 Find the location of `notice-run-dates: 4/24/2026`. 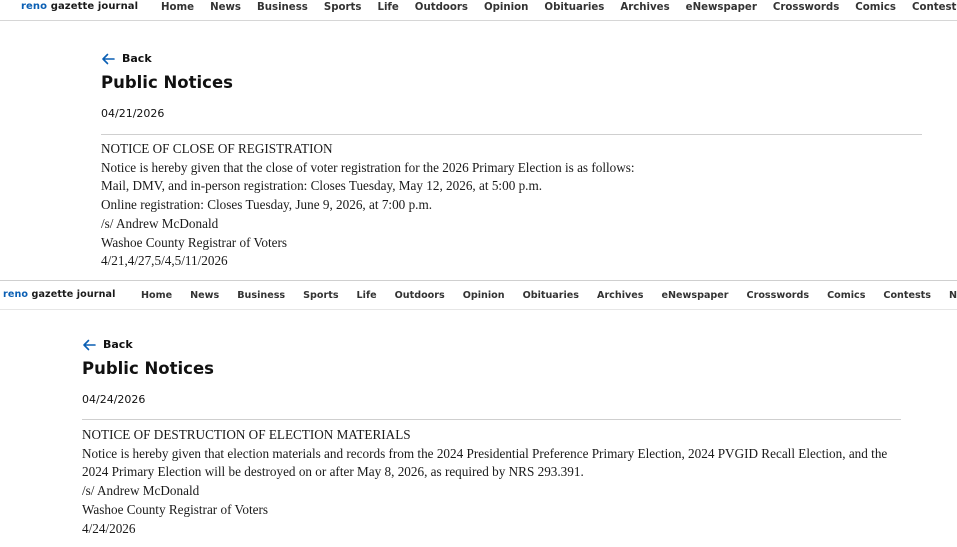

notice-run-dates: 4/24/2026 is located at coordinates (109, 528).